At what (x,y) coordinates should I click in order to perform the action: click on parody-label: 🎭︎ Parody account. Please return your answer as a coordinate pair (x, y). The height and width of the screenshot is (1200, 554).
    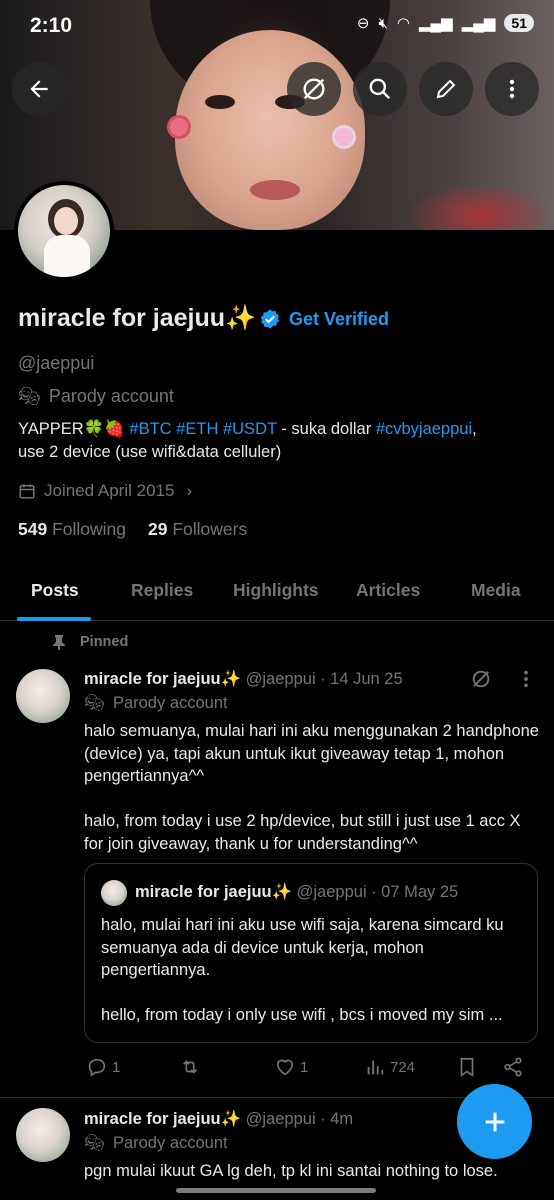
    Looking at the image, I should click on (96, 396).